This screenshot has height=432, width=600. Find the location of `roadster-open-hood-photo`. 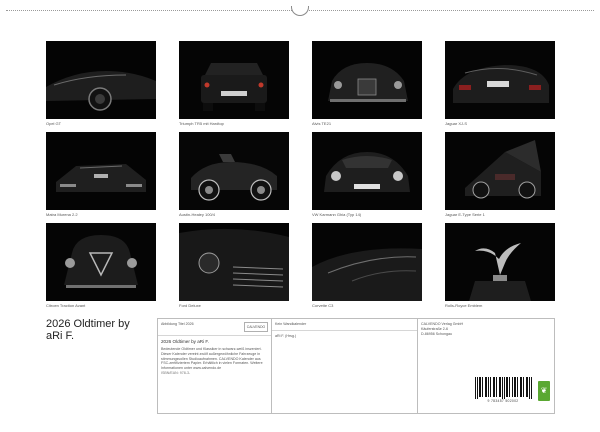

roadster-open-hood-photo is located at coordinates (500, 171).